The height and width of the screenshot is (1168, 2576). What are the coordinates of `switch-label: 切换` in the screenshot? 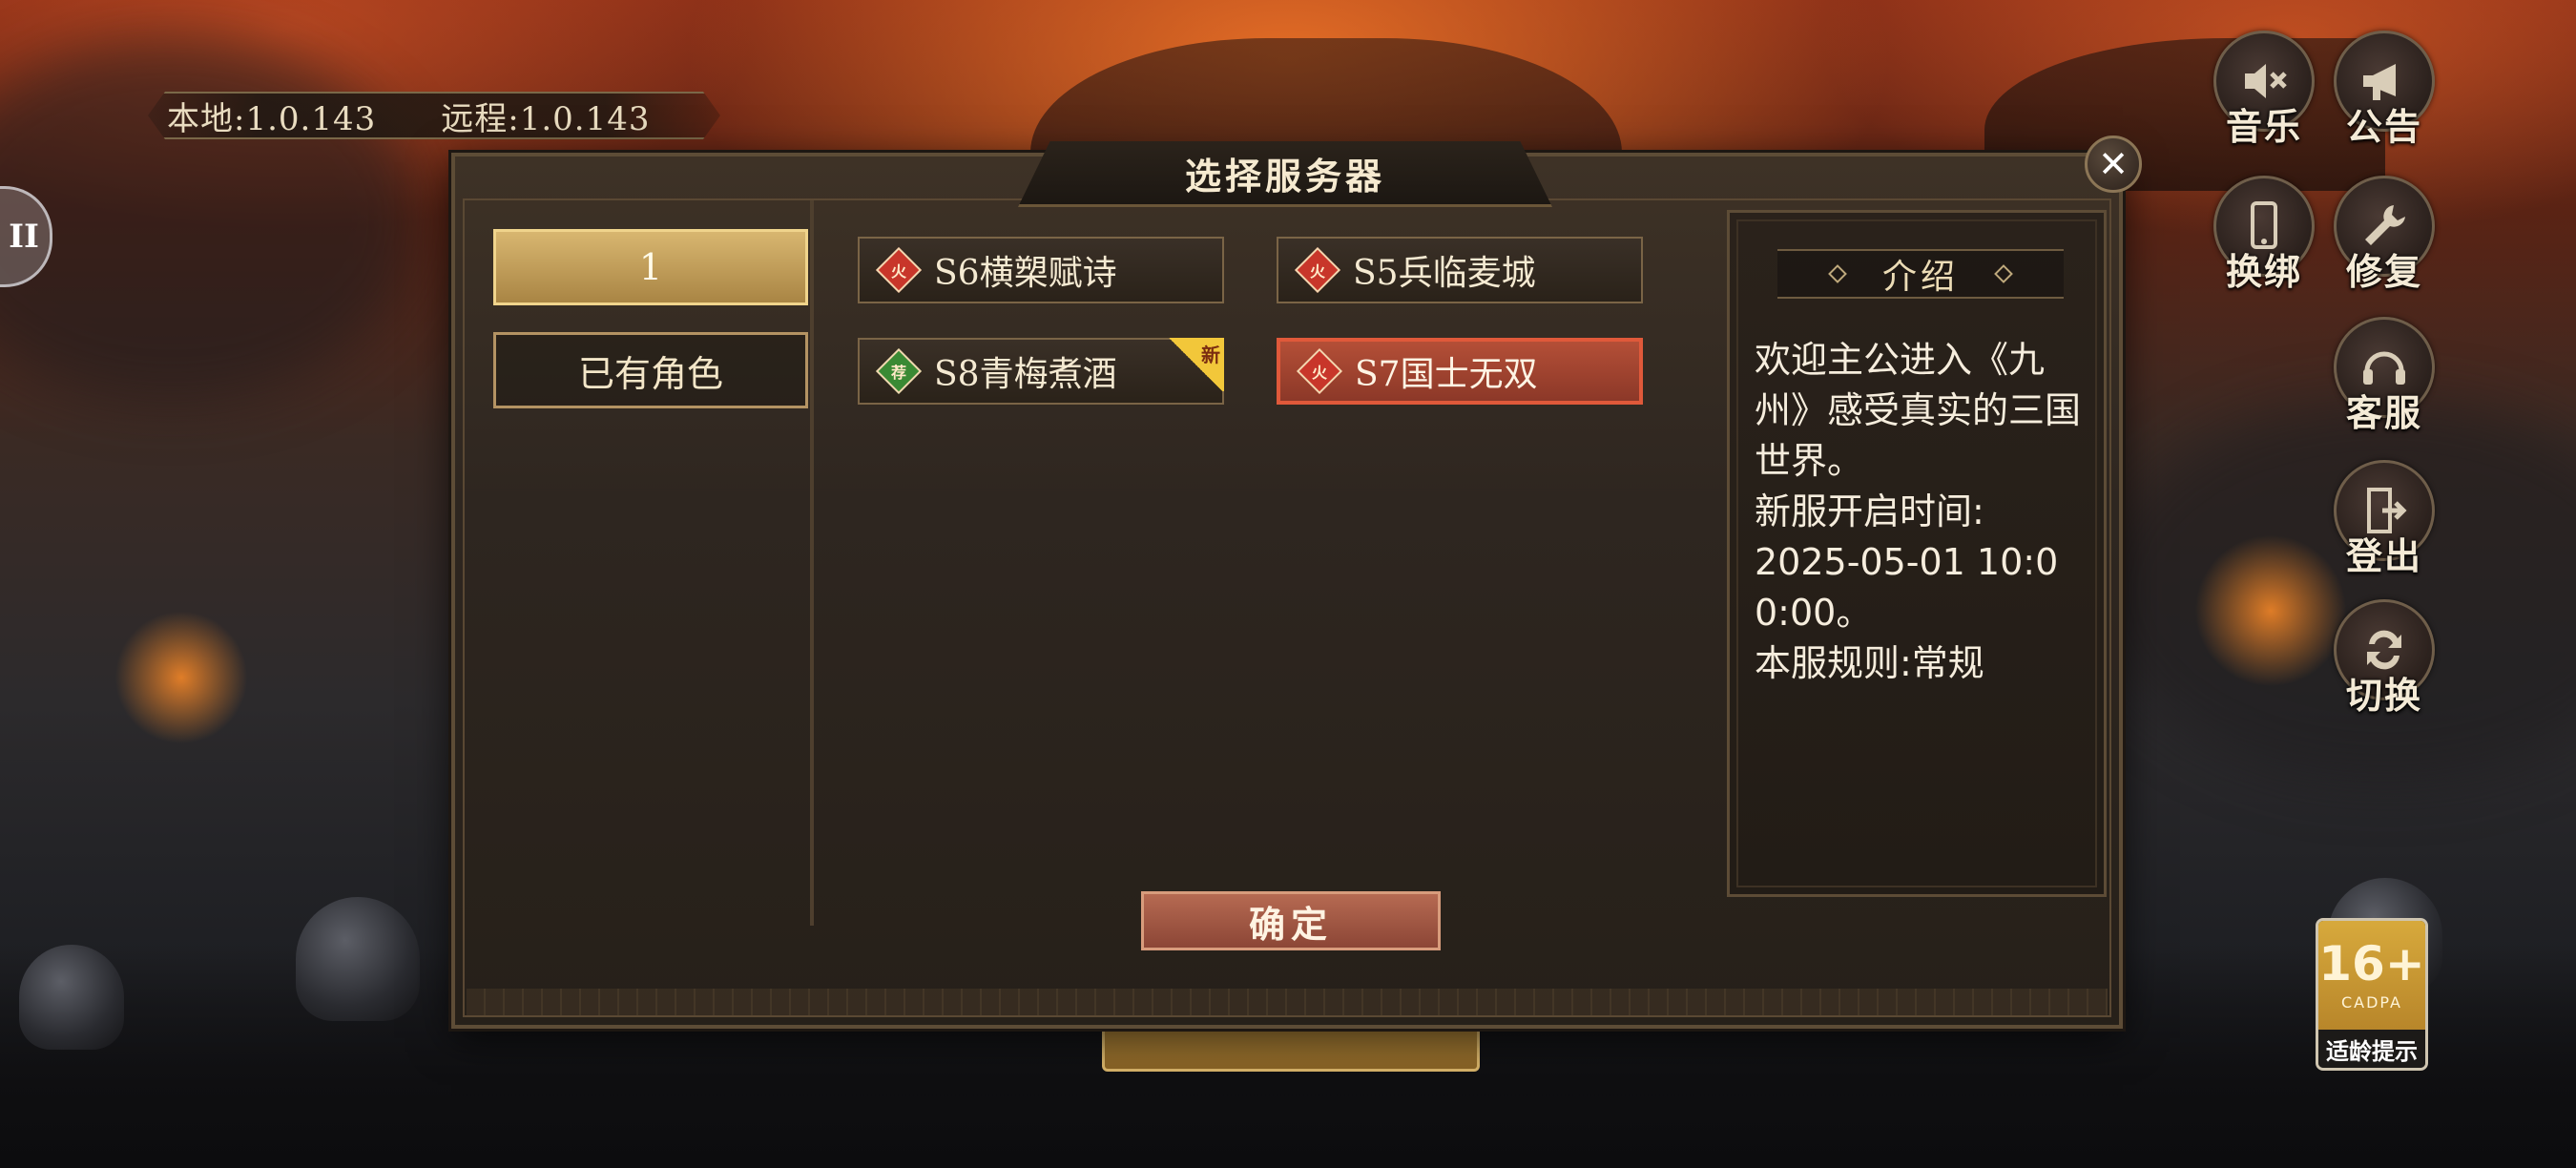 It's located at (2383, 695).